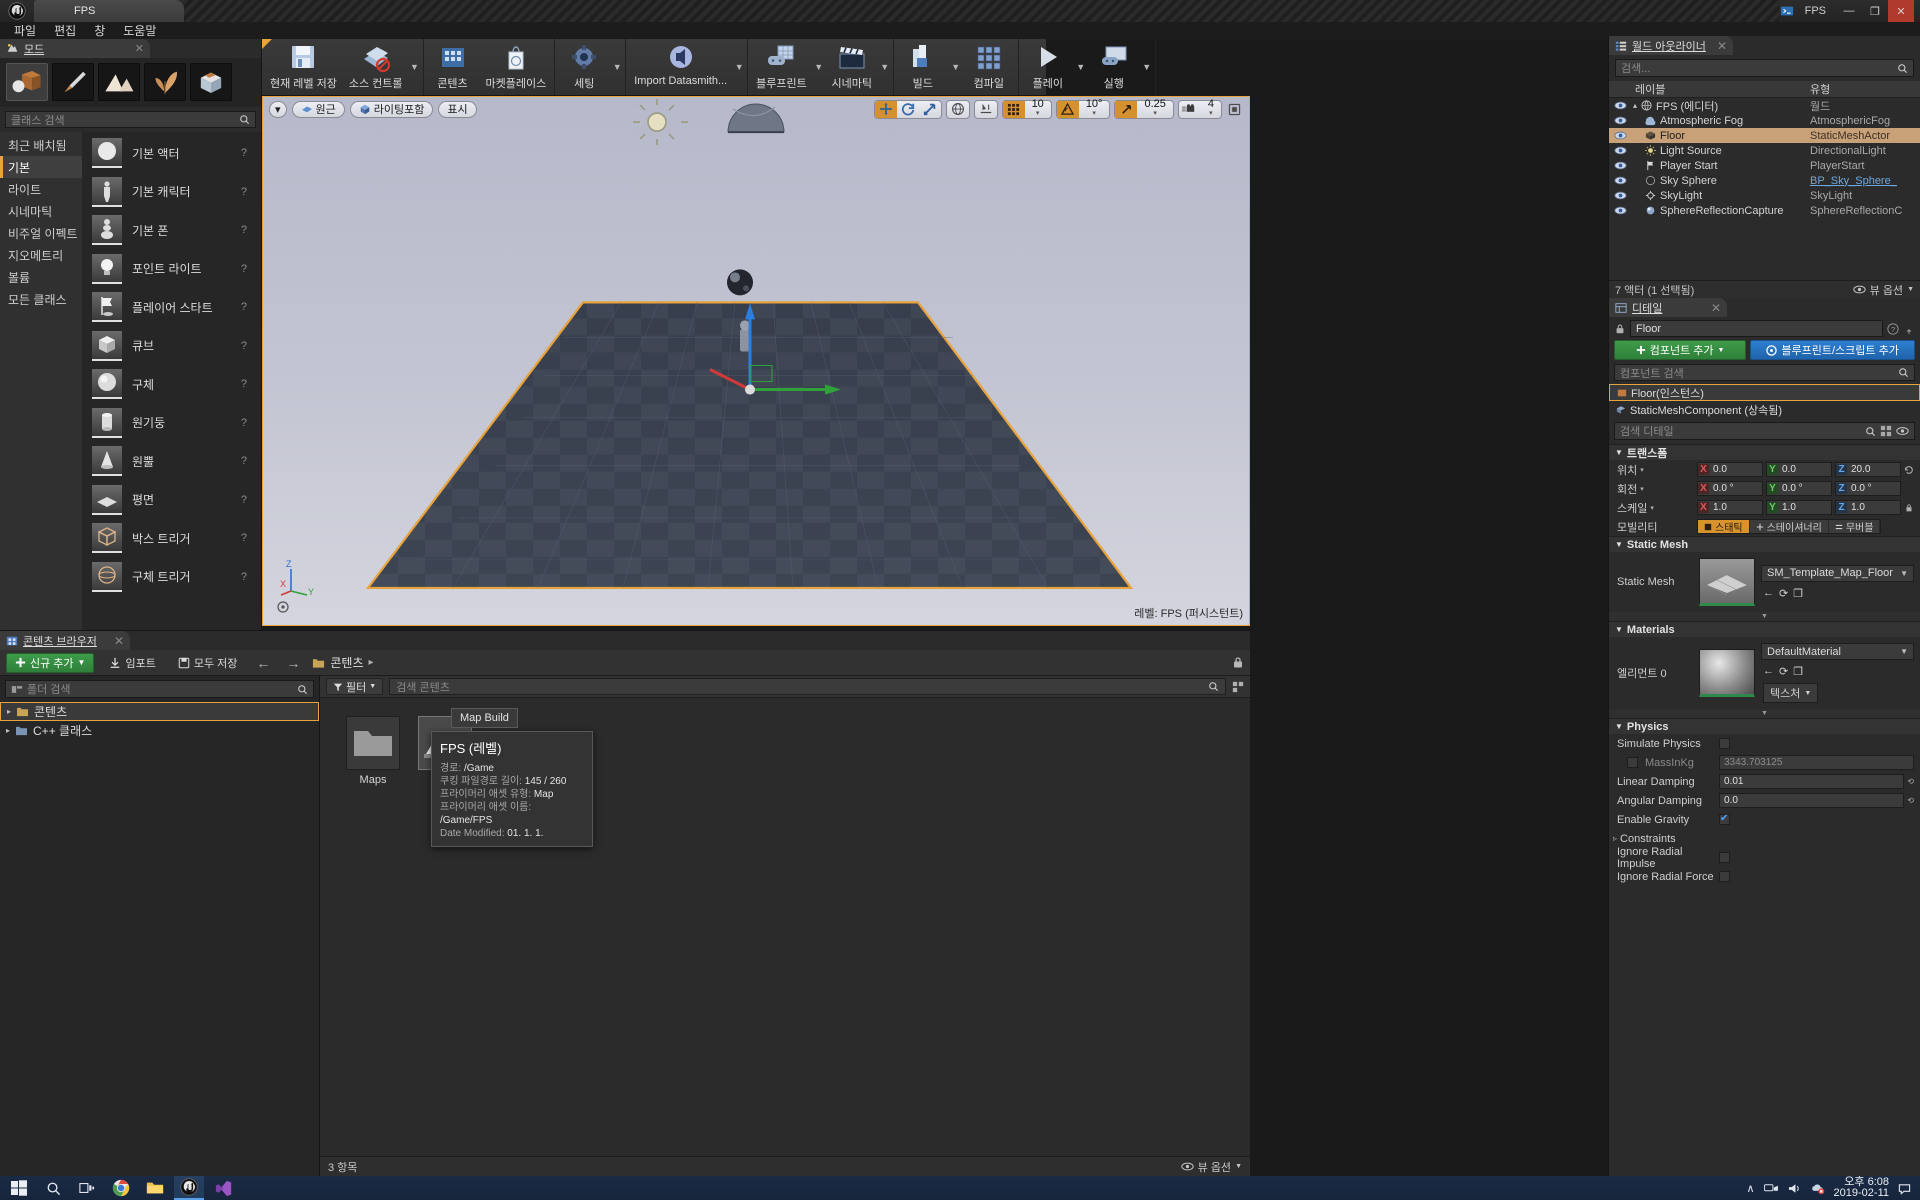 This screenshot has height=1200, width=1920. What do you see at coordinates (171, 577) in the screenshot?
I see `list-item: 구체 트리거 ?` at bounding box center [171, 577].